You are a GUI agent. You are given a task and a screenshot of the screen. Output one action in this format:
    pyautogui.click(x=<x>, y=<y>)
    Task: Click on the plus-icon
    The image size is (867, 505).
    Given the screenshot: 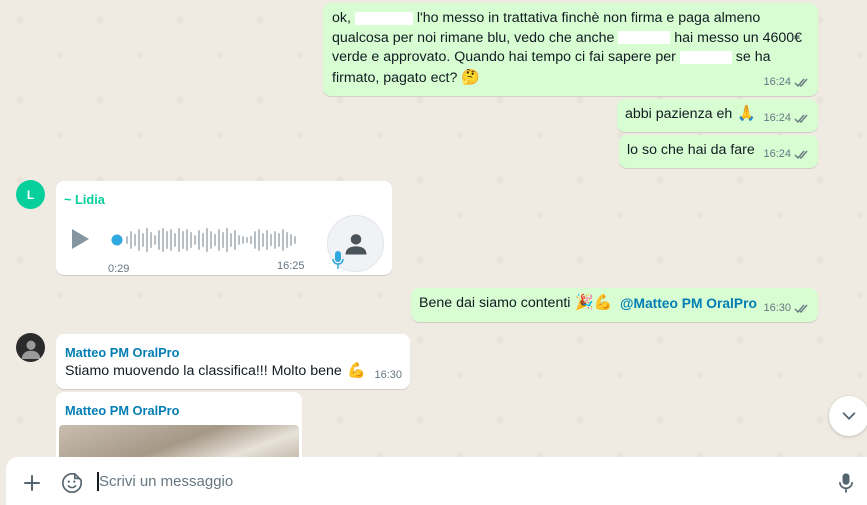 What is the action you would take?
    pyautogui.click(x=32, y=483)
    